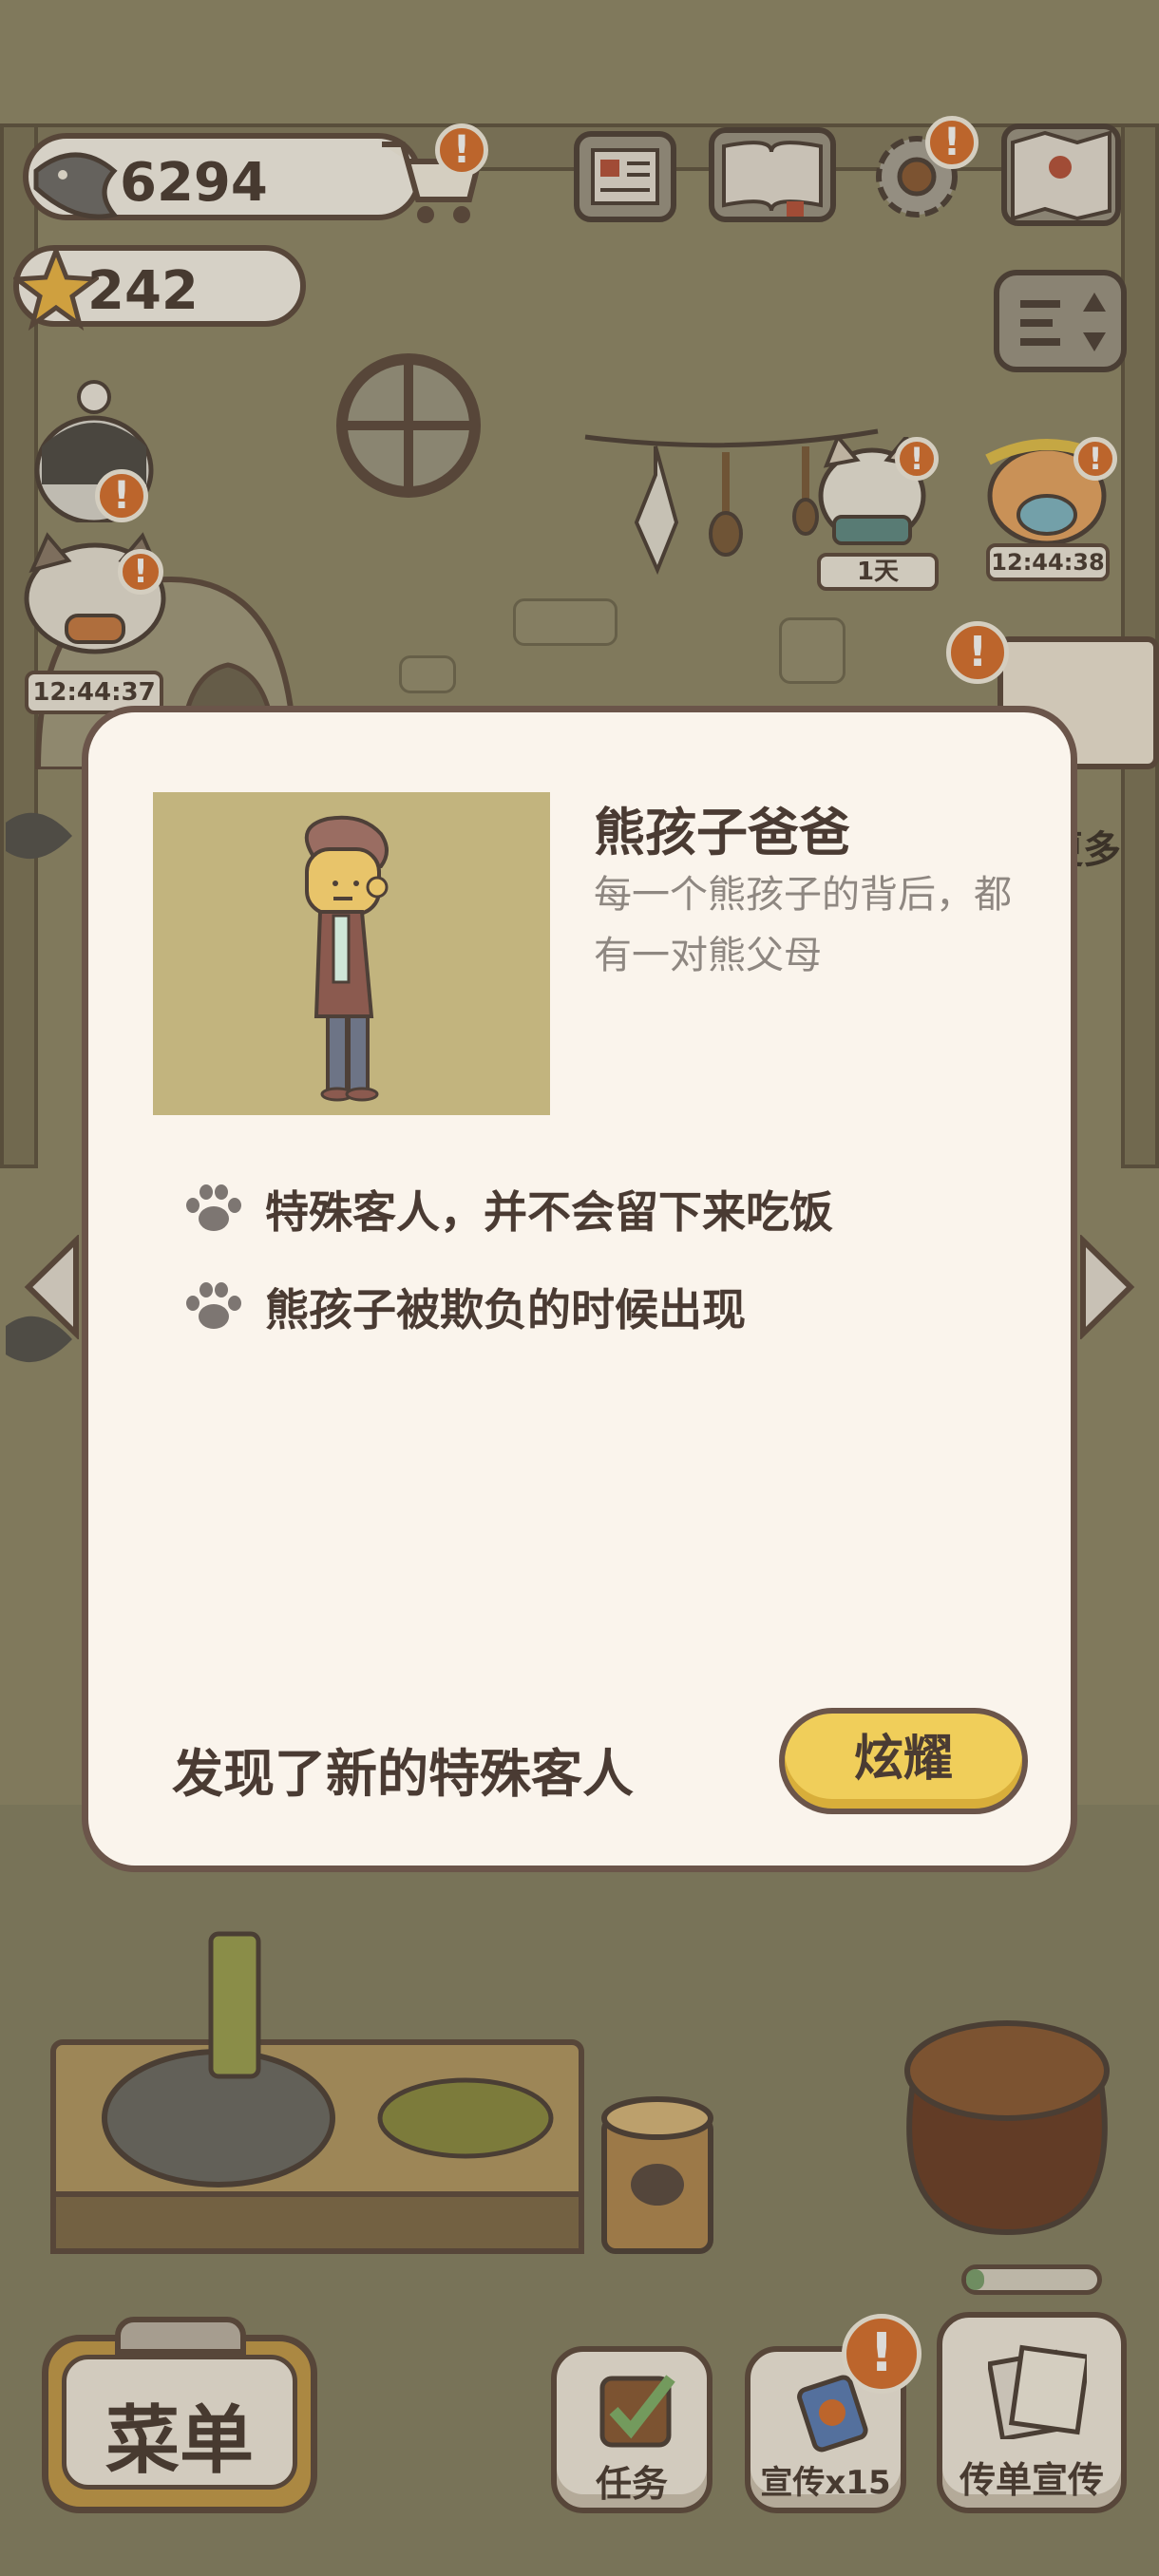 This screenshot has width=1159, height=2576. What do you see at coordinates (403, 1774) in the screenshot?
I see `found-new-customer-text: 发现了新的特殊客人` at bounding box center [403, 1774].